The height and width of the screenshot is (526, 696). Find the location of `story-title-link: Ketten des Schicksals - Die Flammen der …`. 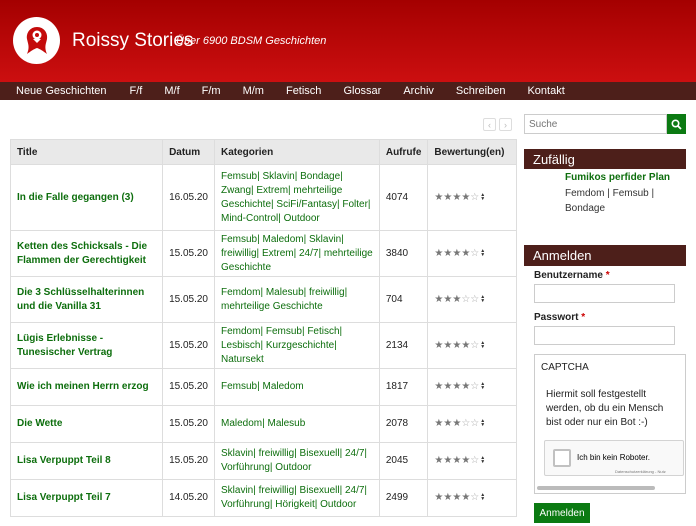

story-title-link: Ketten des Schicksals - Die Flammen der … is located at coordinates (86, 253).